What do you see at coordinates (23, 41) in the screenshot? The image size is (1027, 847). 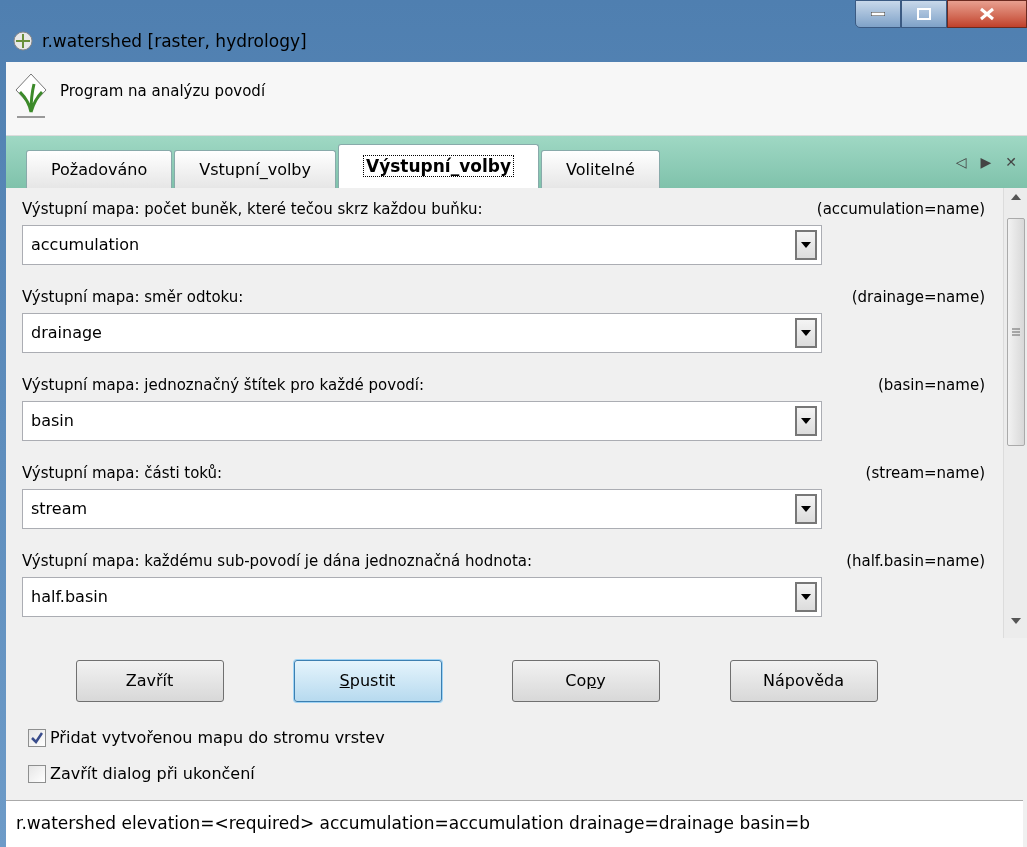 I see `app-icon` at bounding box center [23, 41].